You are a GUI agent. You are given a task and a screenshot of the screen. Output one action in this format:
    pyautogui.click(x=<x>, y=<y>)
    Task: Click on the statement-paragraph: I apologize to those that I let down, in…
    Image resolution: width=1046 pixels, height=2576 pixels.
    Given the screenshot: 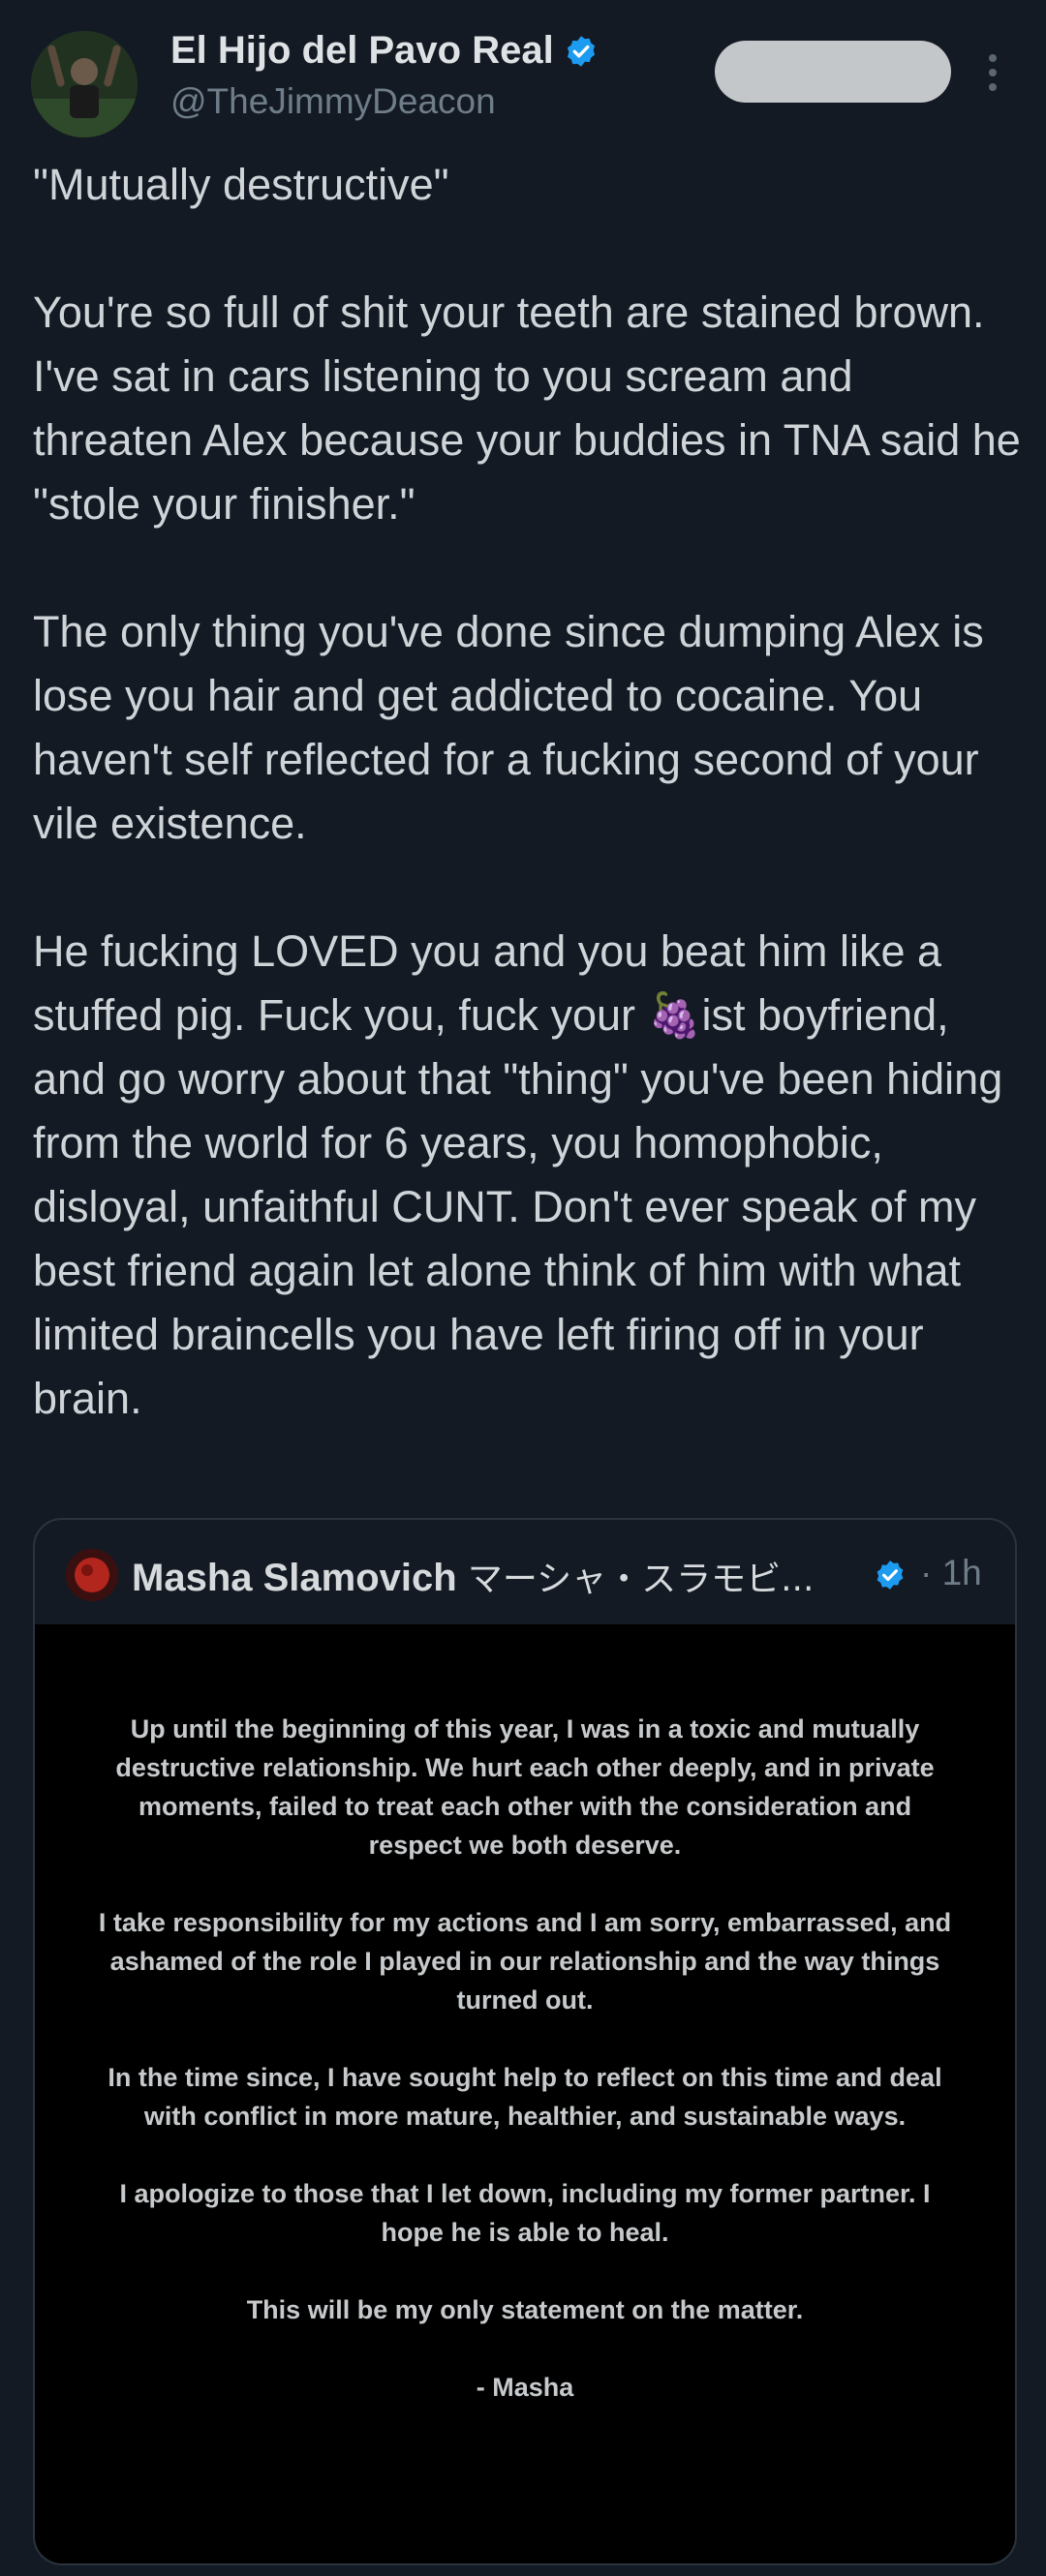 What is the action you would take?
    pyautogui.click(x=525, y=2213)
    